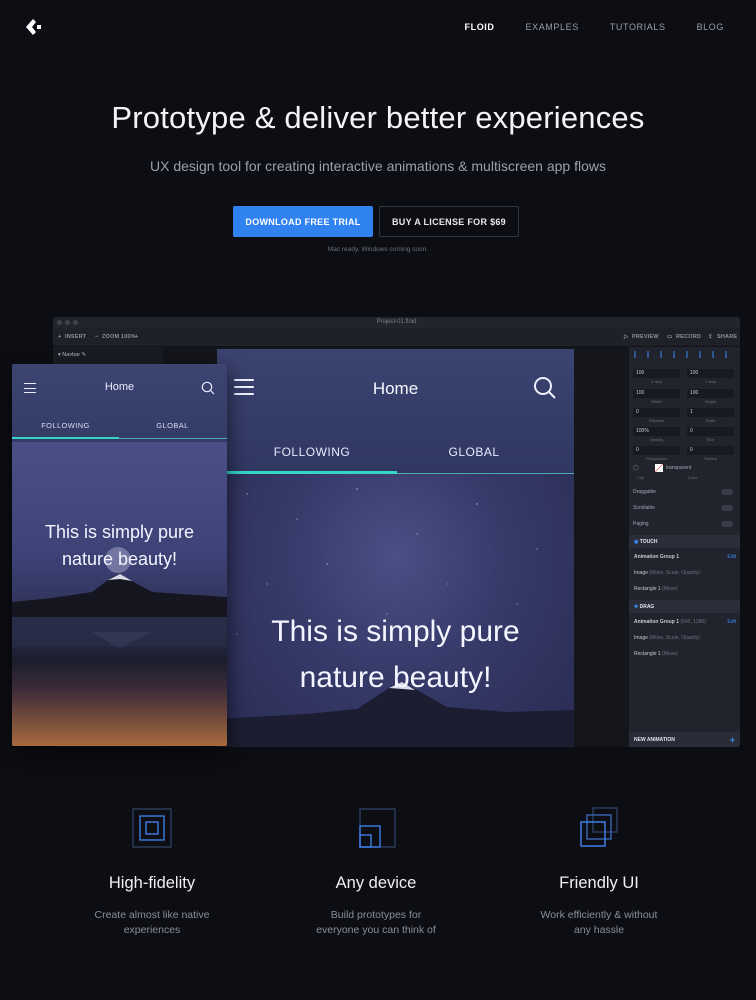 This screenshot has width=756, height=1000. Describe the element at coordinates (378, 28) in the screenshot. I see `top-nav: FLOID EXAMPLES TUTORIALS BLOG` at that location.